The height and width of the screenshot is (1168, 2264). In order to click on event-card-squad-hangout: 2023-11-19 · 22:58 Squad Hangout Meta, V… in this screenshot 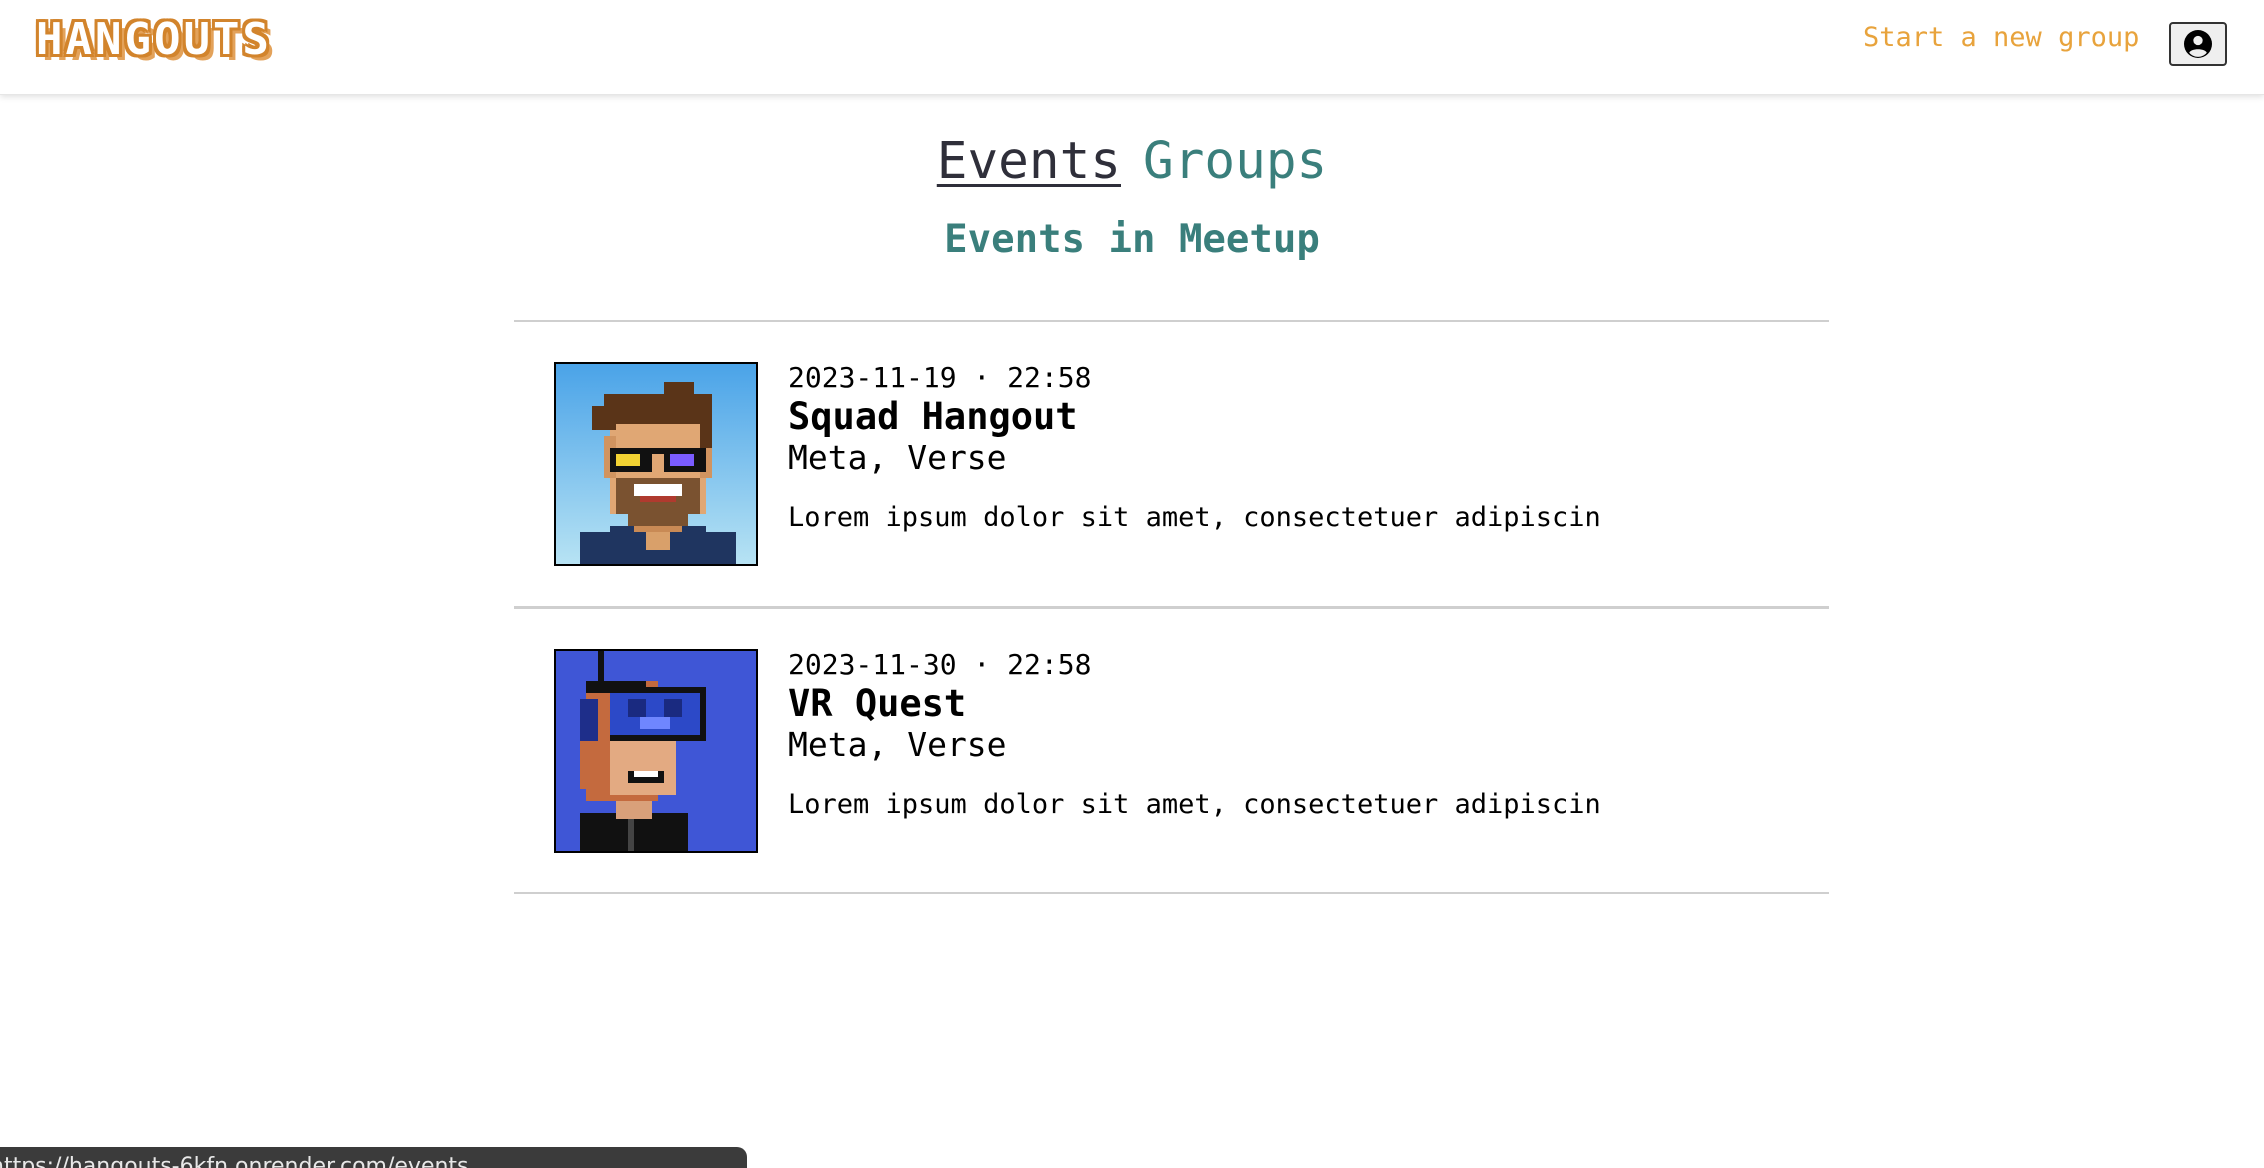, I will do `click(1171, 463)`.